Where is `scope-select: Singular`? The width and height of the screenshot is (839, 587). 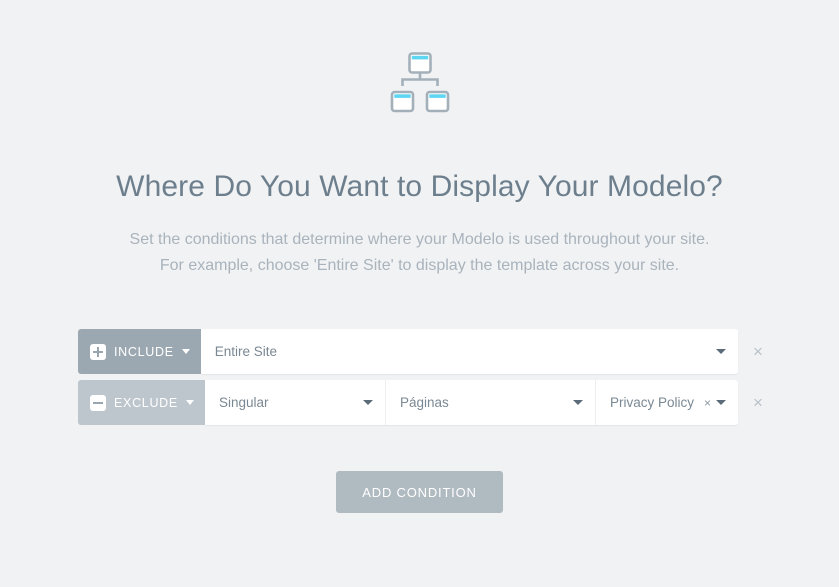 scope-select: Singular is located at coordinates (295, 402).